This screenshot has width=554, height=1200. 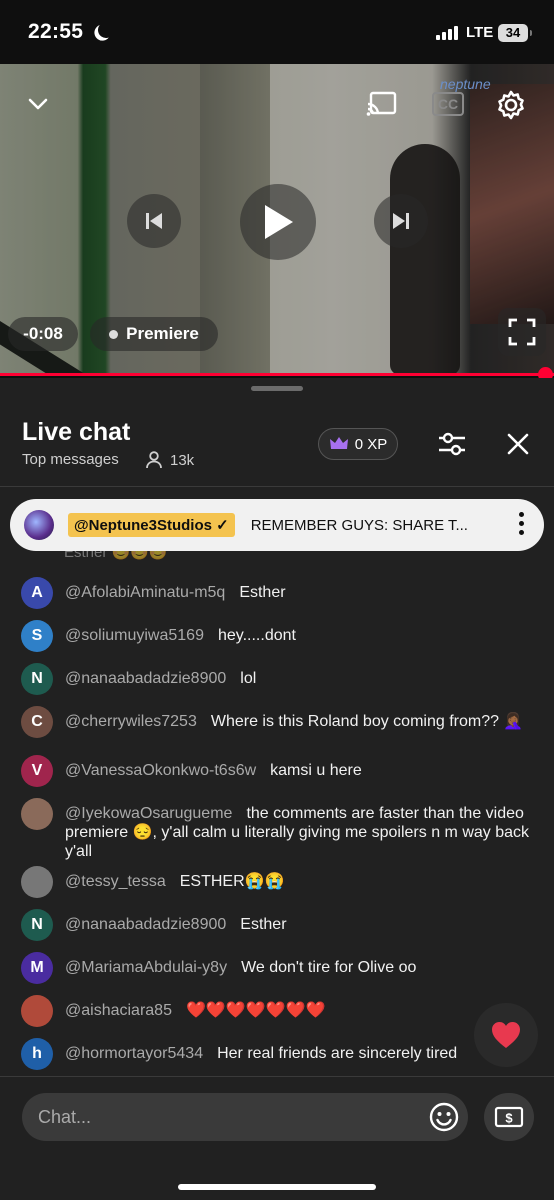 What do you see at coordinates (115, 881) in the screenshot?
I see `message-author: @tessy_tessa` at bounding box center [115, 881].